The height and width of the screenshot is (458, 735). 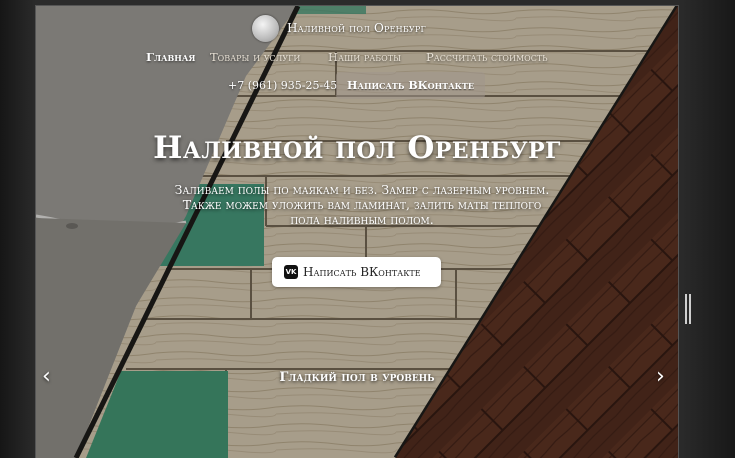 What do you see at coordinates (255, 57) in the screenshot?
I see `nav-item-products: Товары и услуги` at bounding box center [255, 57].